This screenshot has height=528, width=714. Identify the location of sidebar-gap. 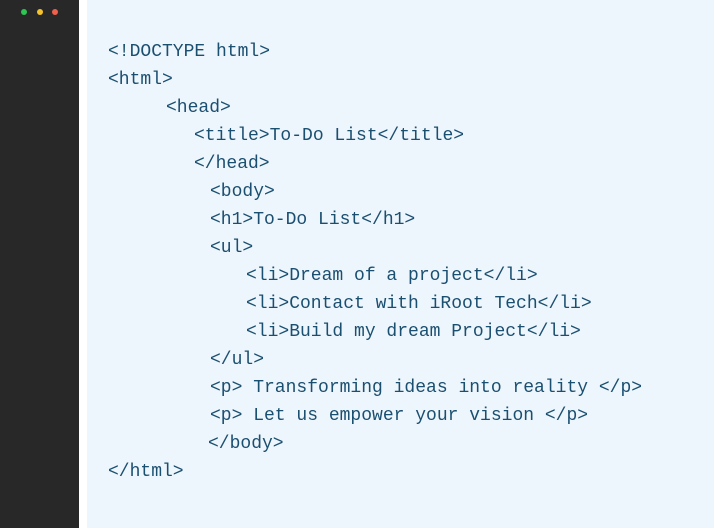
(83, 264).